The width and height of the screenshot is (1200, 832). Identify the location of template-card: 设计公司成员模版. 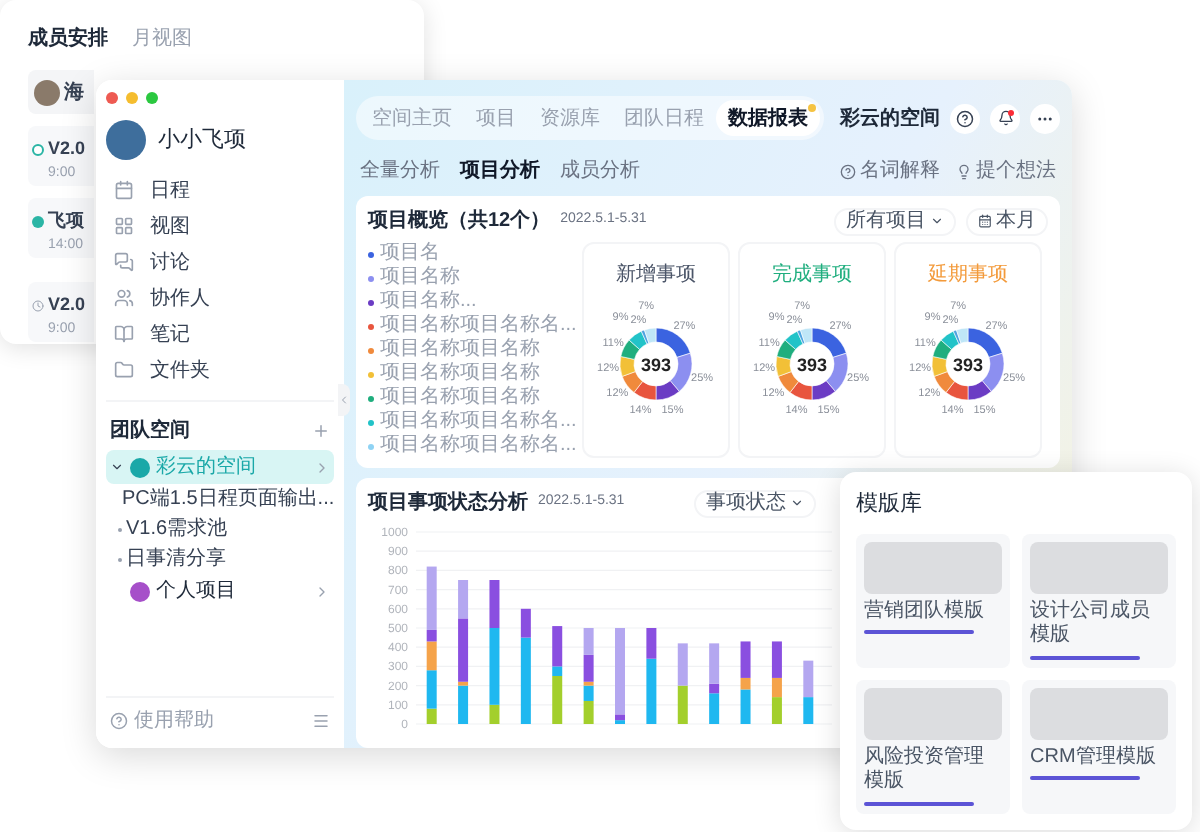
(1099, 600).